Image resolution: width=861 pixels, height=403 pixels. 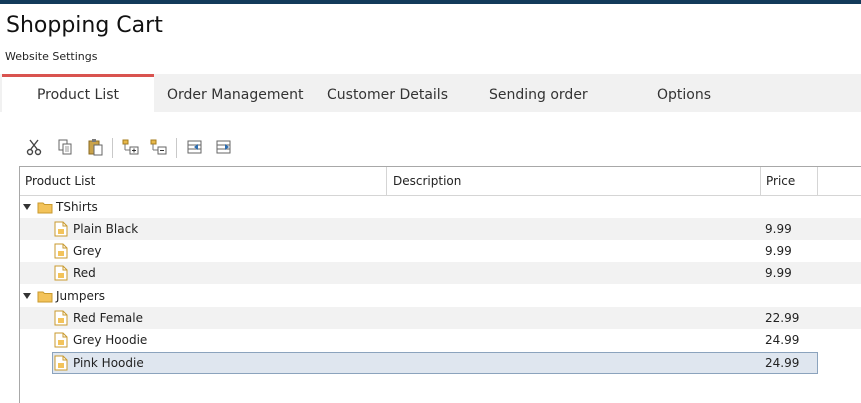 I want to click on tree-group-row: TShirts, so click(x=440, y=207).